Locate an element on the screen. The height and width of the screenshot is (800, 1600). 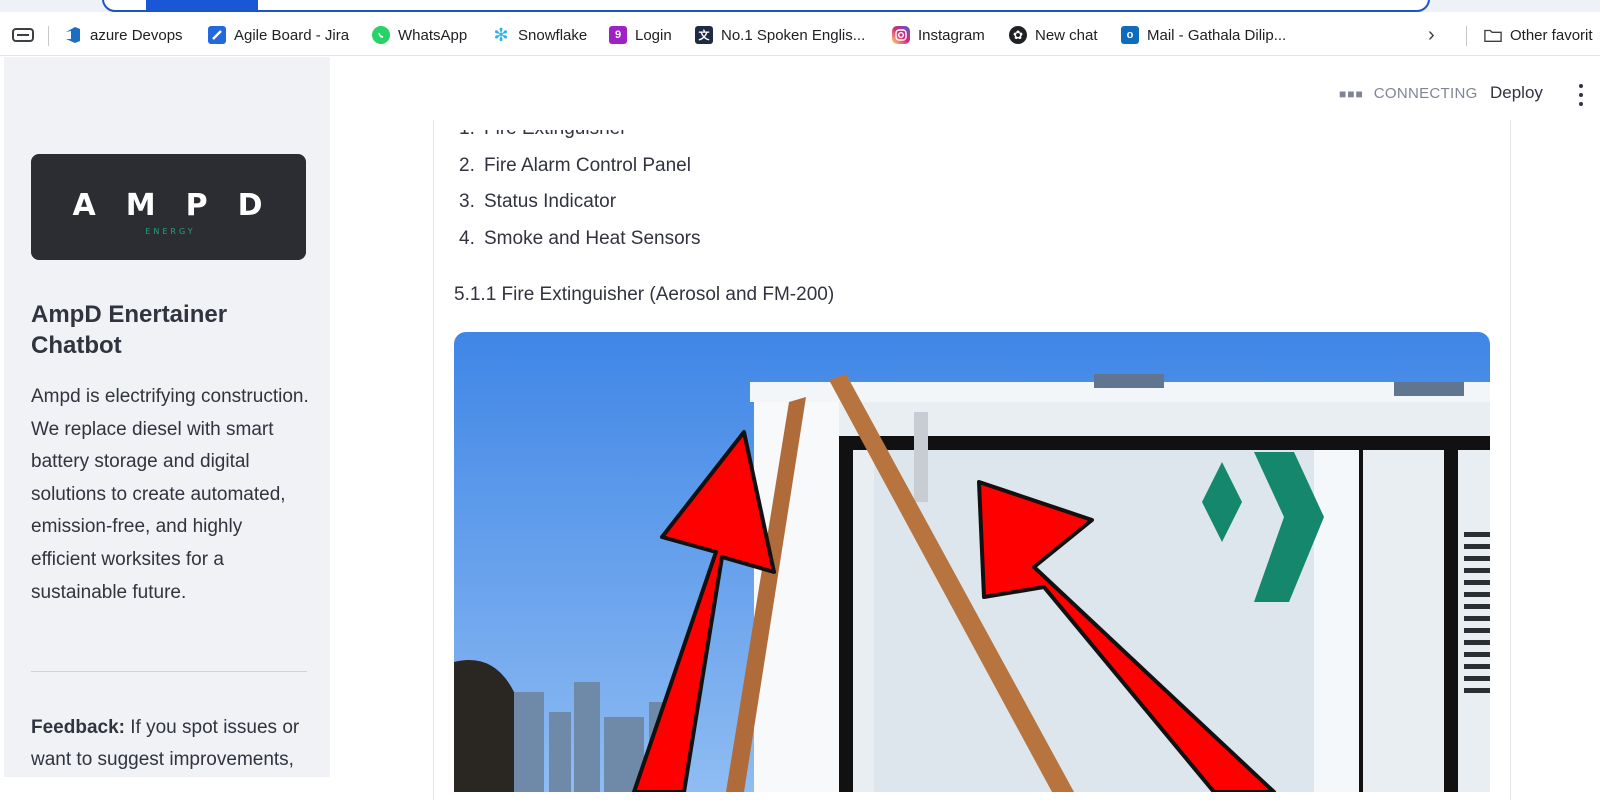
list-item-text: Smoke and Heat Sensors is located at coordinates (592, 238).